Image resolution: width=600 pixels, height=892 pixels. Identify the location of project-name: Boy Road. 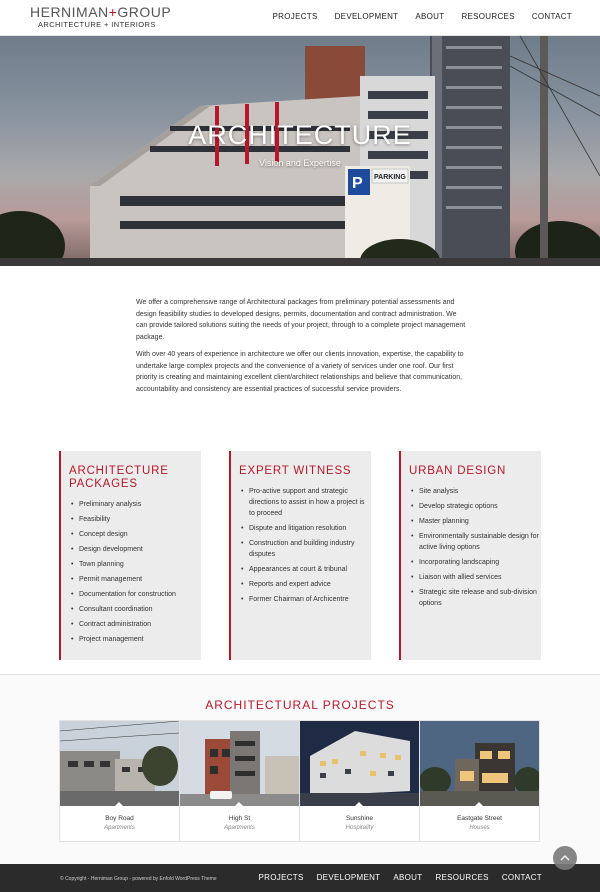
(119, 818).